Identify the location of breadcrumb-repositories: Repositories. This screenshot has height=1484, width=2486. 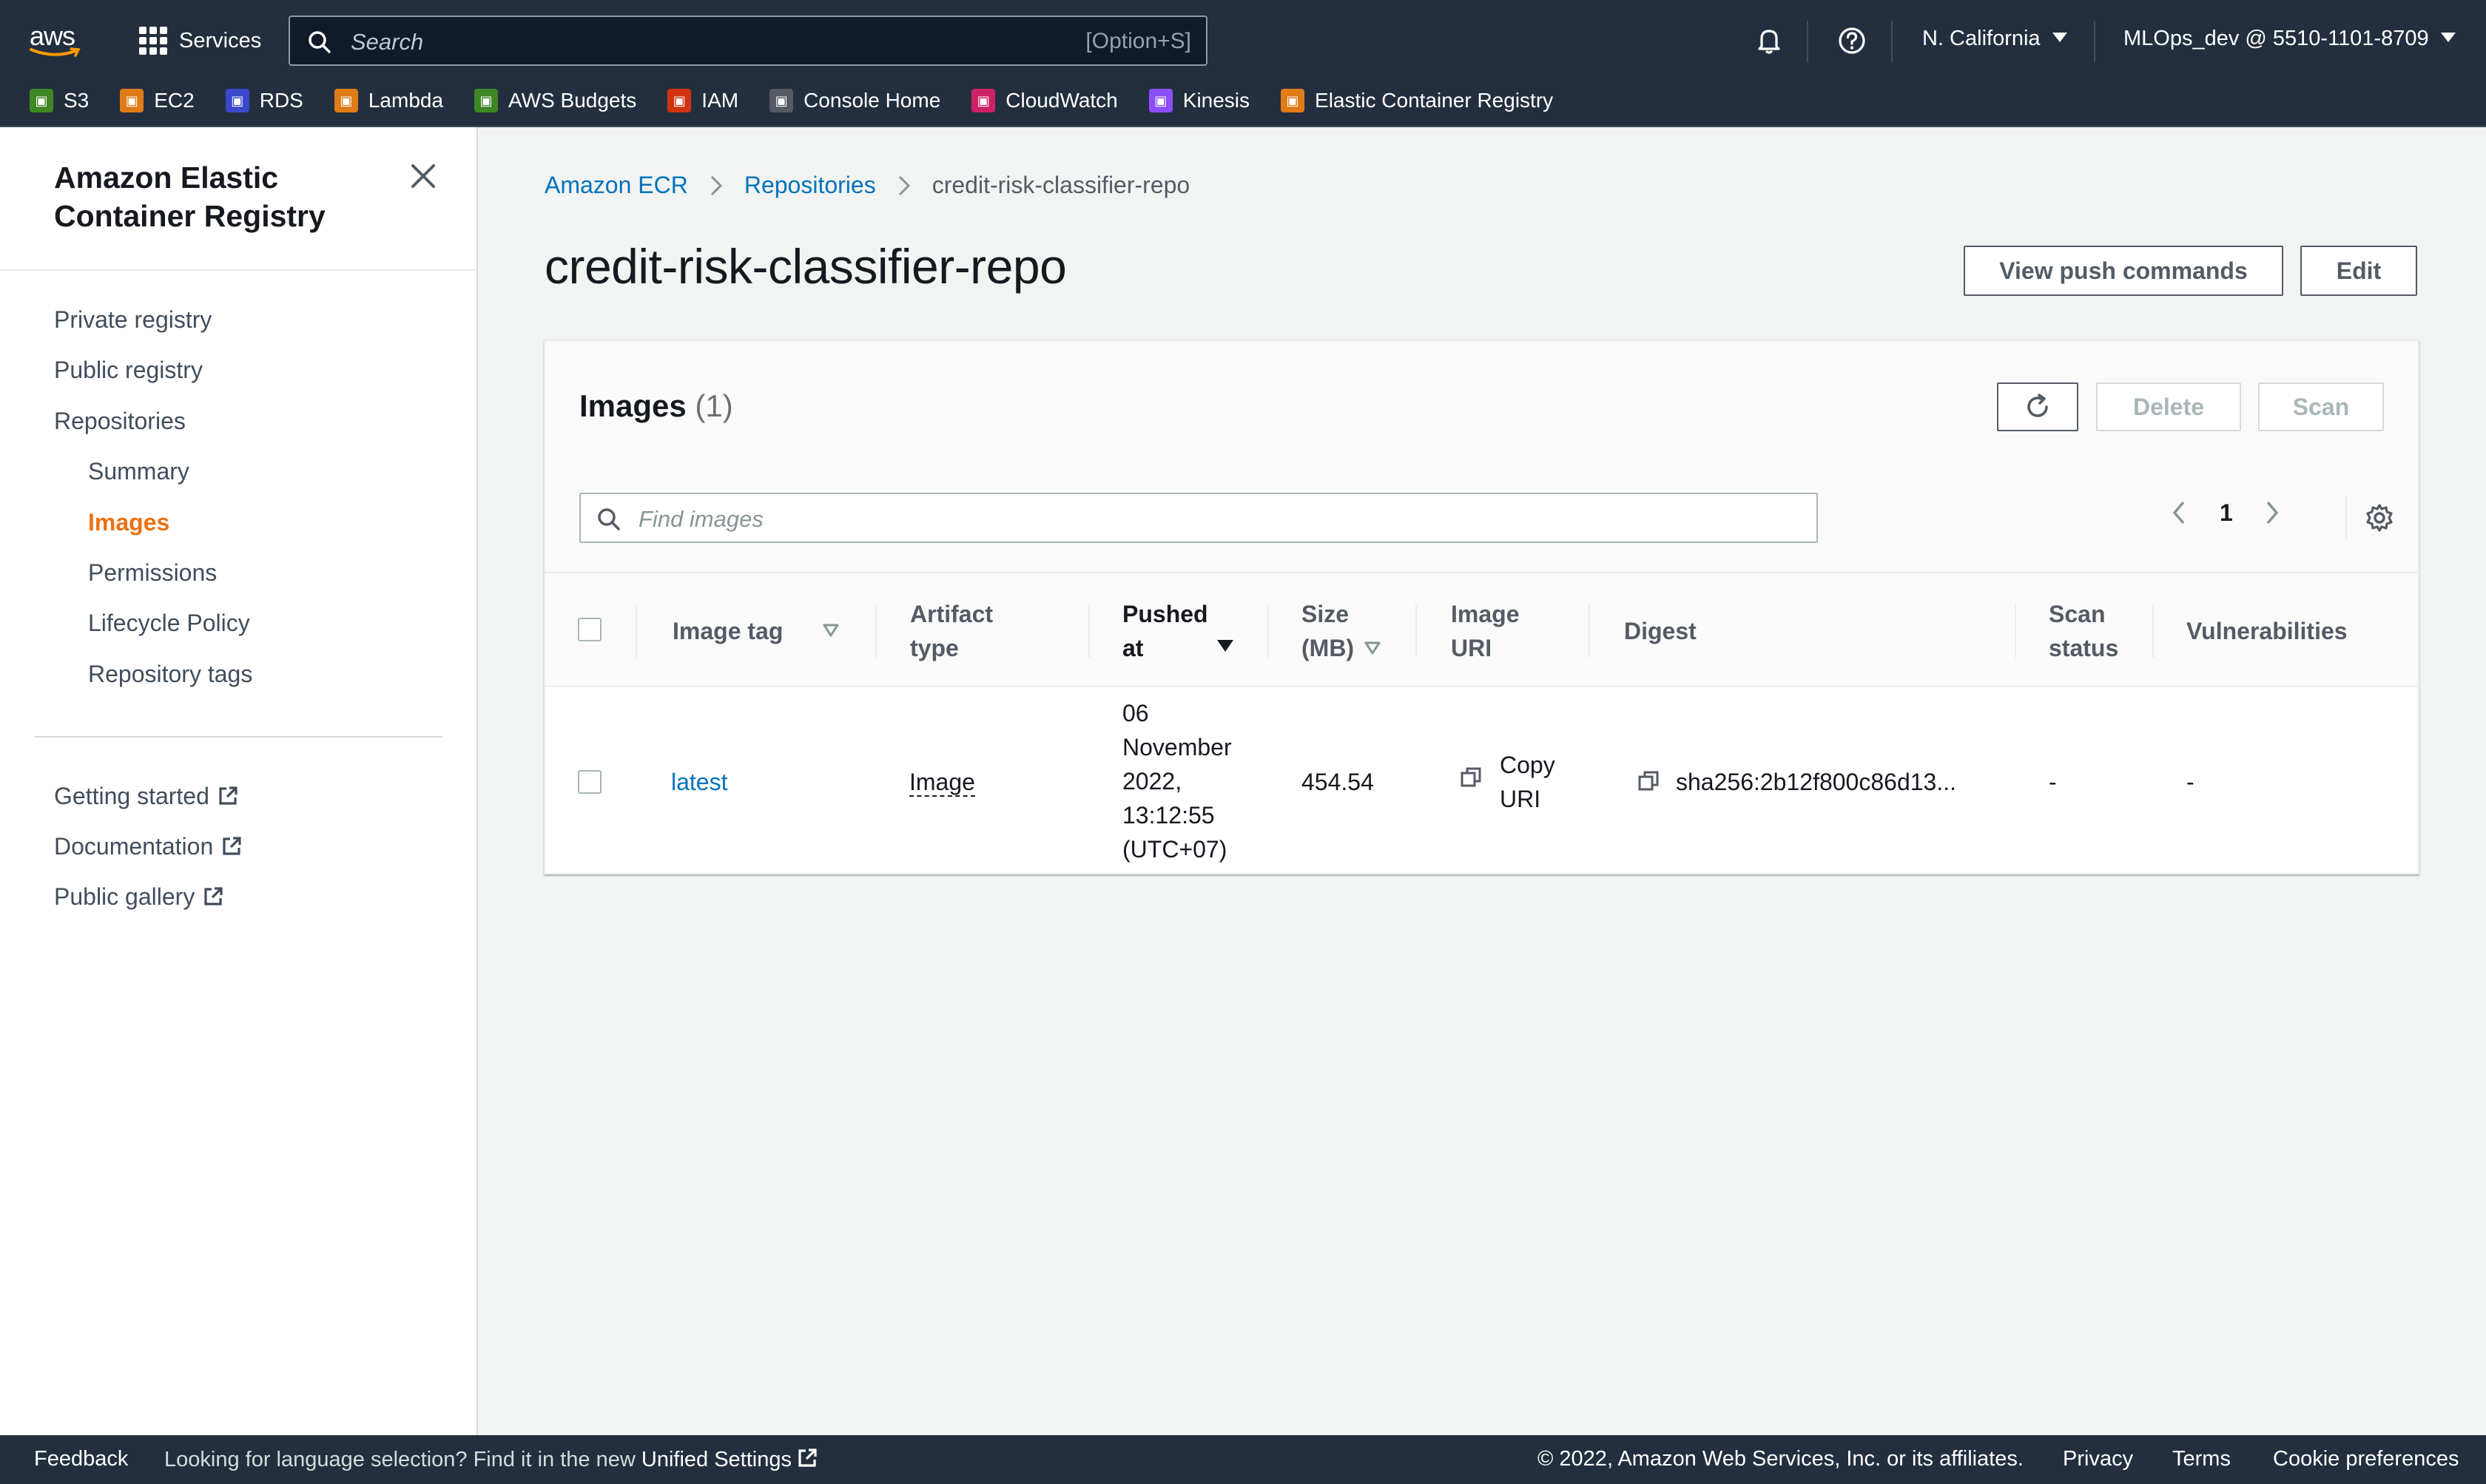
(810, 185).